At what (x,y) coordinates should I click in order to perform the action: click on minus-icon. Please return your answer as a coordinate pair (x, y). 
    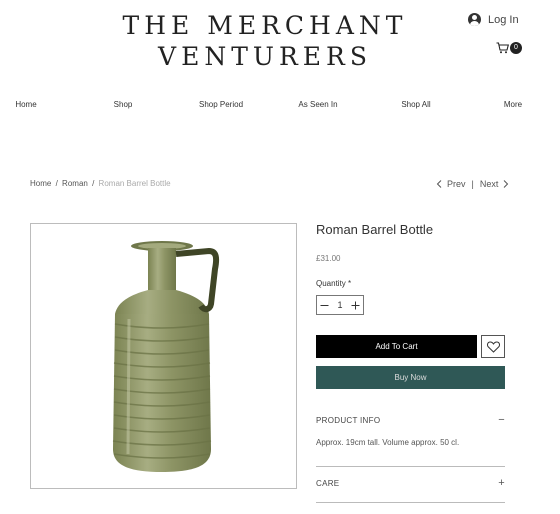
    Looking at the image, I should click on (324, 305).